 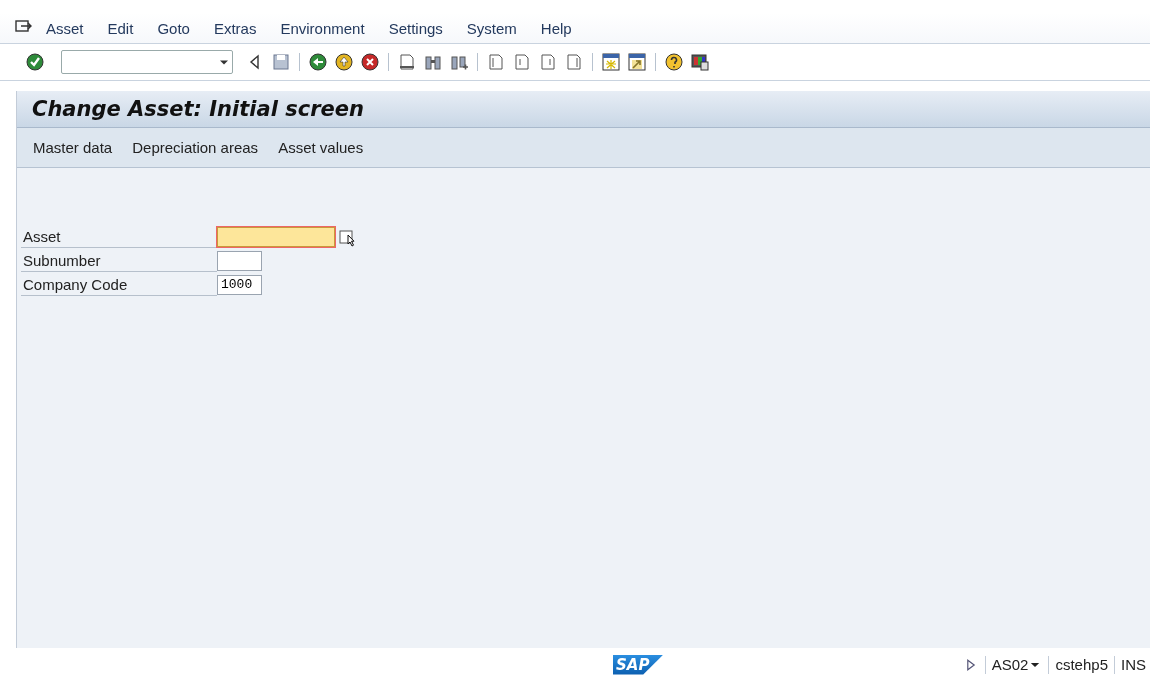 What do you see at coordinates (65, 28) in the screenshot?
I see `menu-item: Asset` at bounding box center [65, 28].